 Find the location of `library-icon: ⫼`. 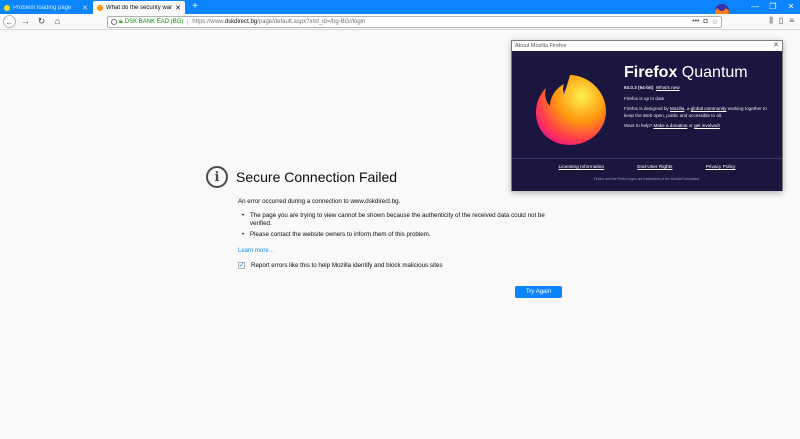

library-icon: ⫼ is located at coordinates (771, 21).